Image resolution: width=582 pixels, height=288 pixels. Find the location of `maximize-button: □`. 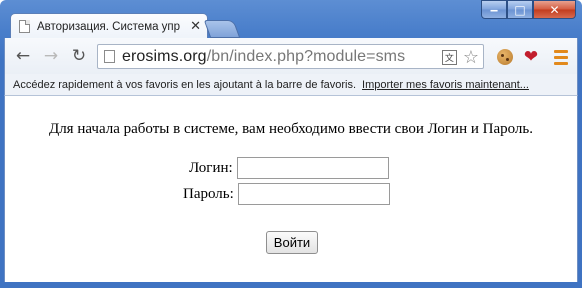

maximize-button: □ is located at coordinates (520, 9).